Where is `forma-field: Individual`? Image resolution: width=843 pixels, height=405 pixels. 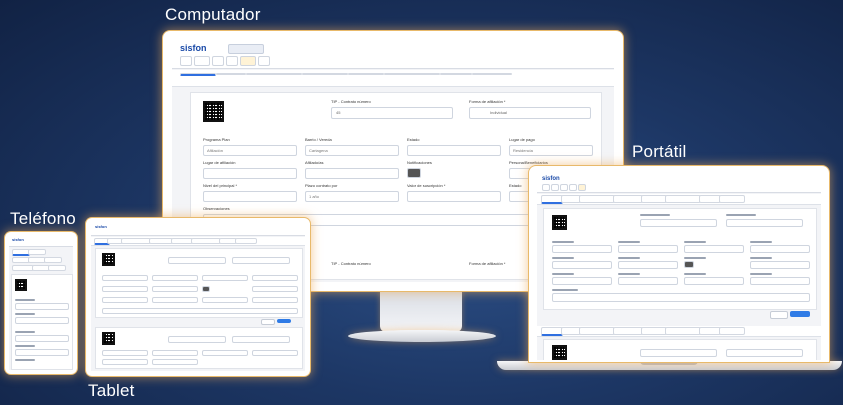 forma-field: Individual is located at coordinates (530, 113).